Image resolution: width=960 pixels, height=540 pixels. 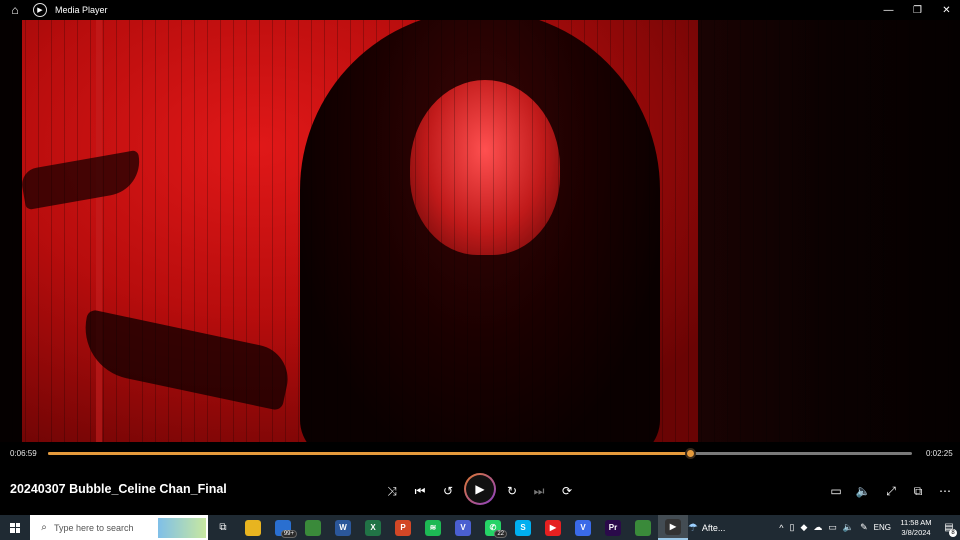 I want to click on taskbar-app-spotify: ≋, so click(x=433, y=527).